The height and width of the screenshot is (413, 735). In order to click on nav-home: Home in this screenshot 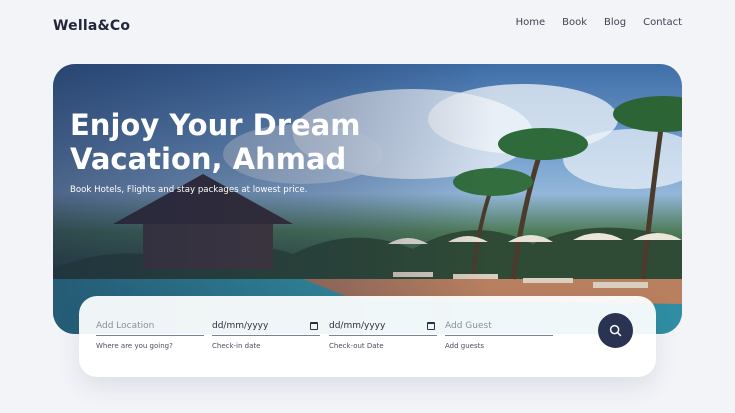, I will do `click(531, 22)`.